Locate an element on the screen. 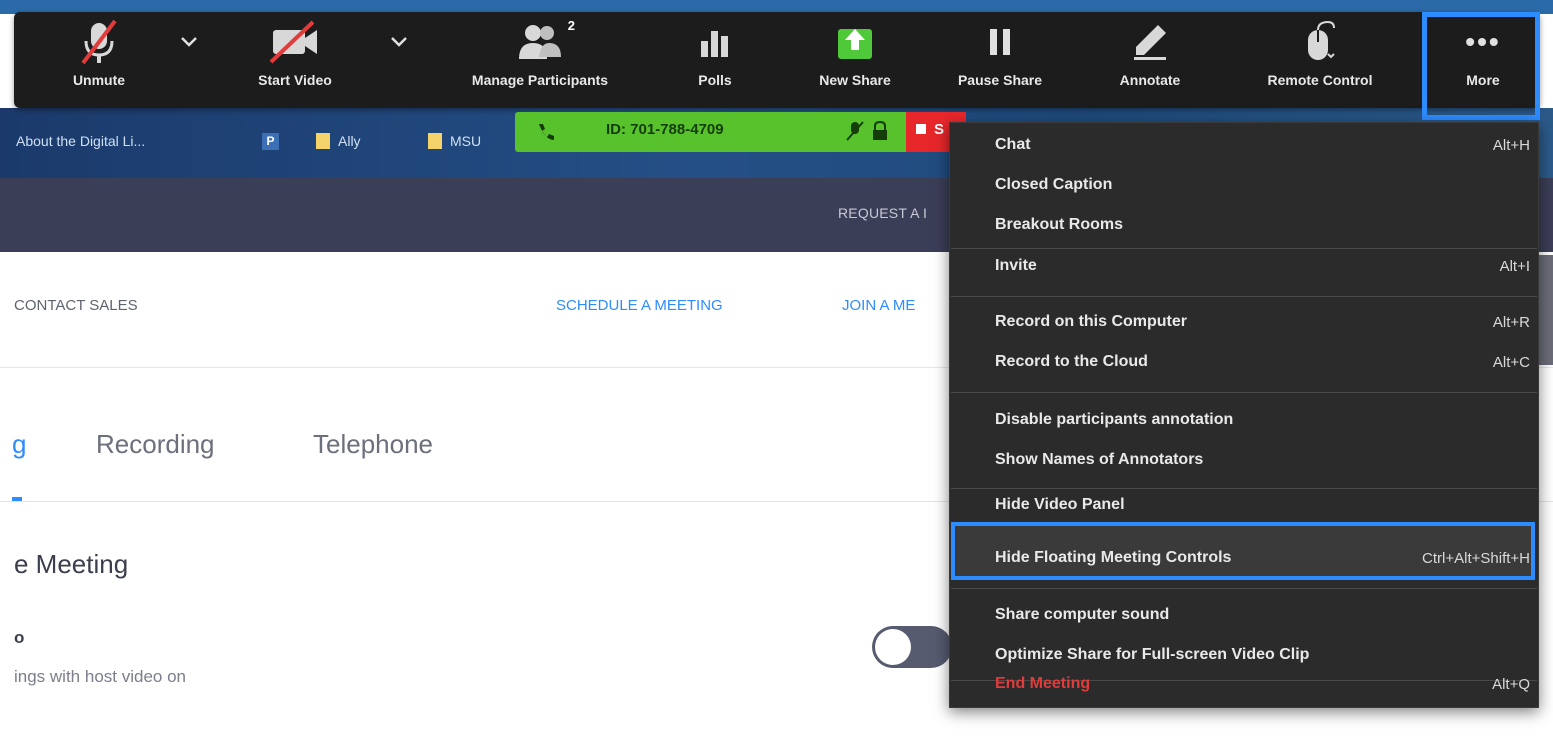  annotate-button: Annotate is located at coordinates (1150, 60).